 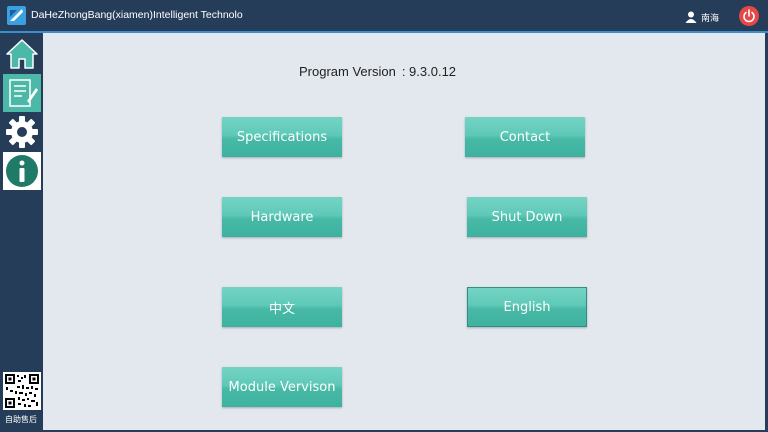 What do you see at coordinates (527, 307) in the screenshot?
I see `english-language-button: English` at bounding box center [527, 307].